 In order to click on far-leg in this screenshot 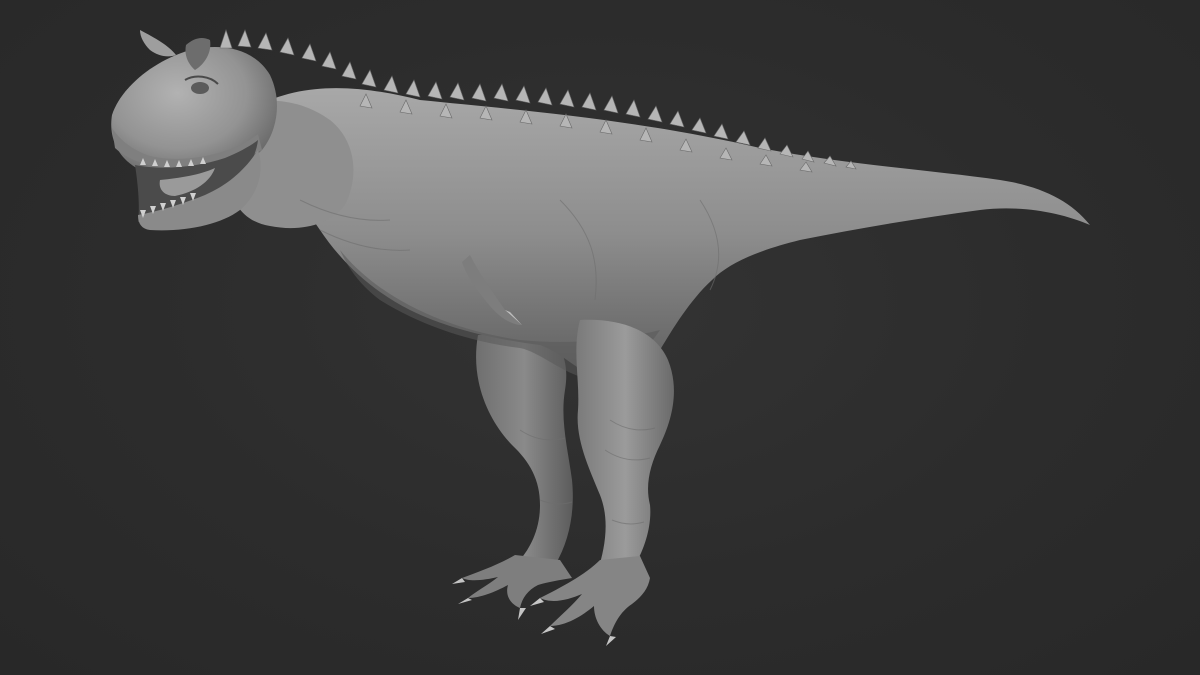, I will do `click(512, 475)`.